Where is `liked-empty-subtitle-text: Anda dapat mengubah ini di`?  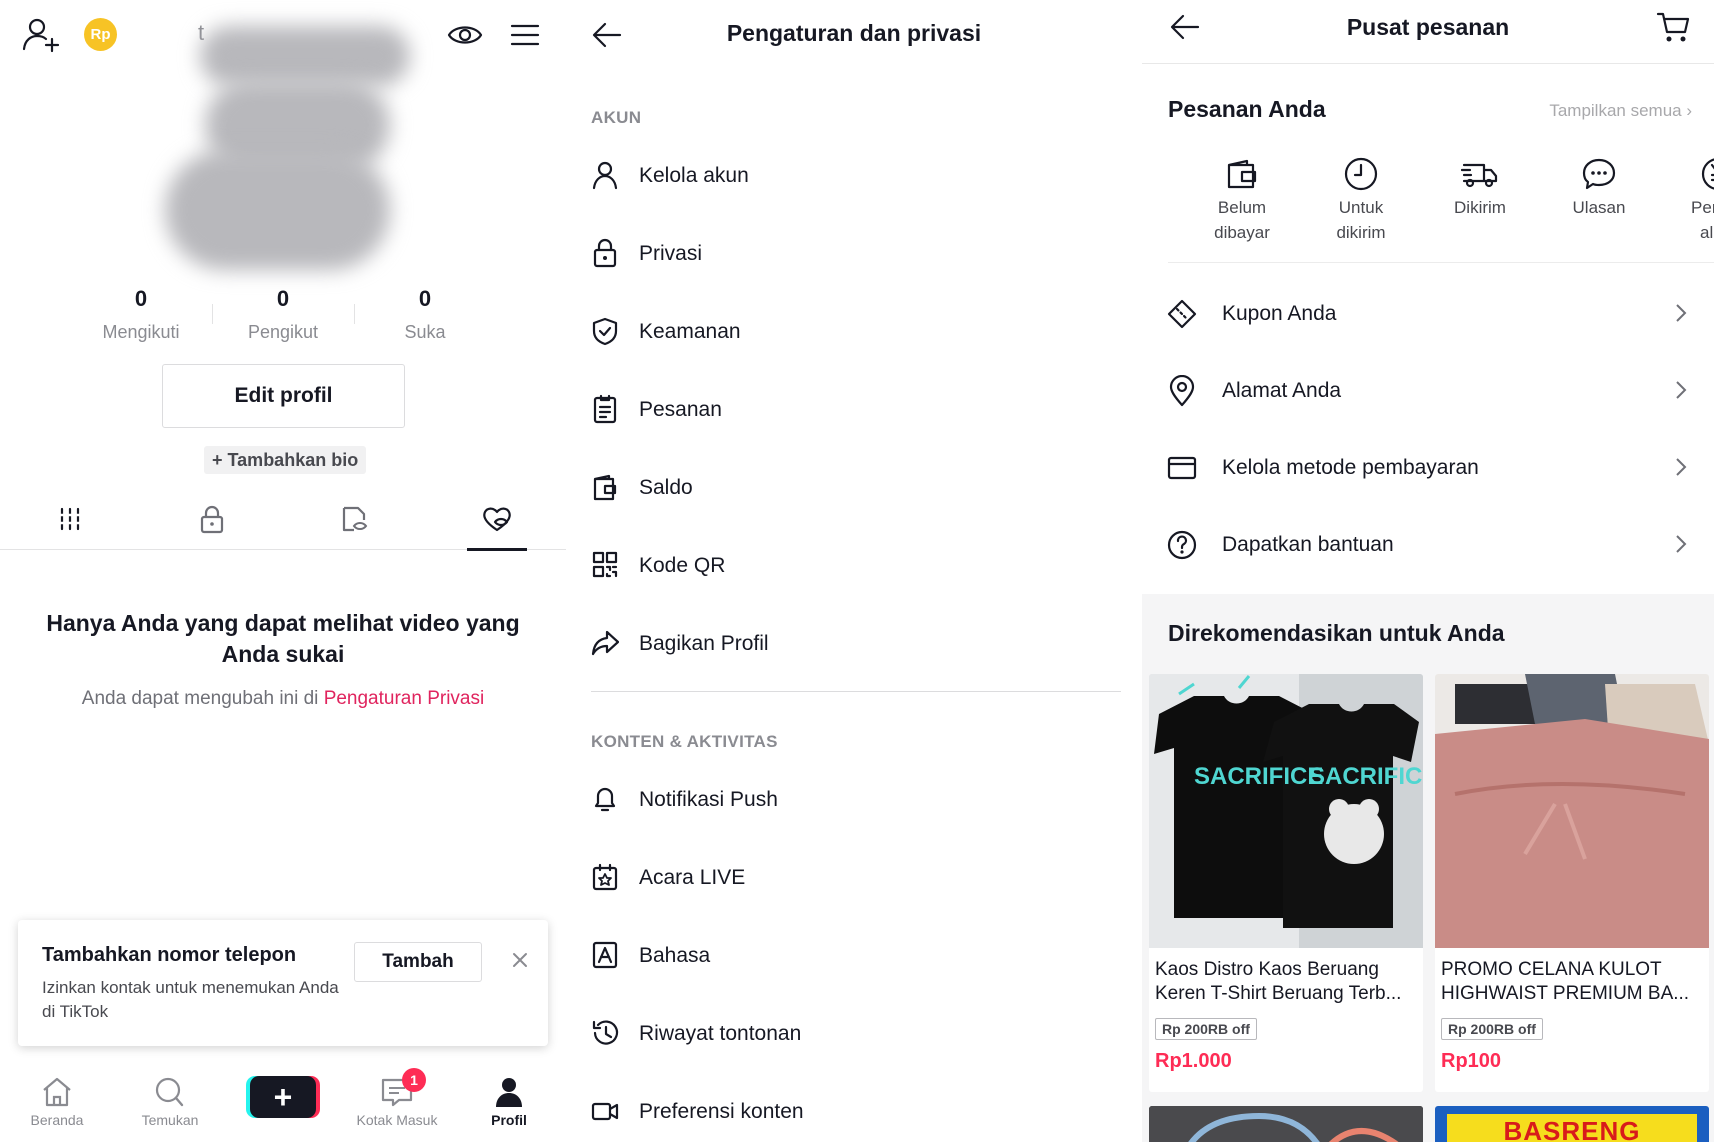
liked-empty-subtitle-text: Anda dapat mengubah ini di is located at coordinates (202, 698).